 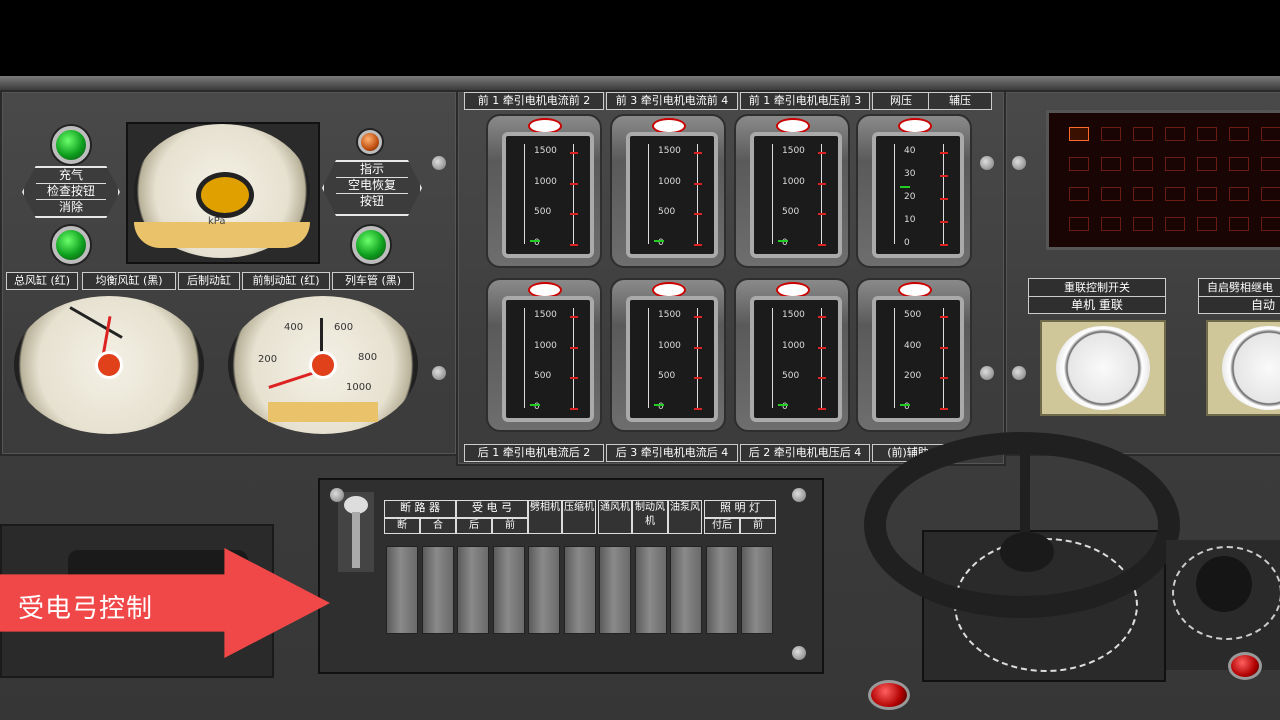 I want to click on coupling-knob-box, so click(x=1103, y=368).